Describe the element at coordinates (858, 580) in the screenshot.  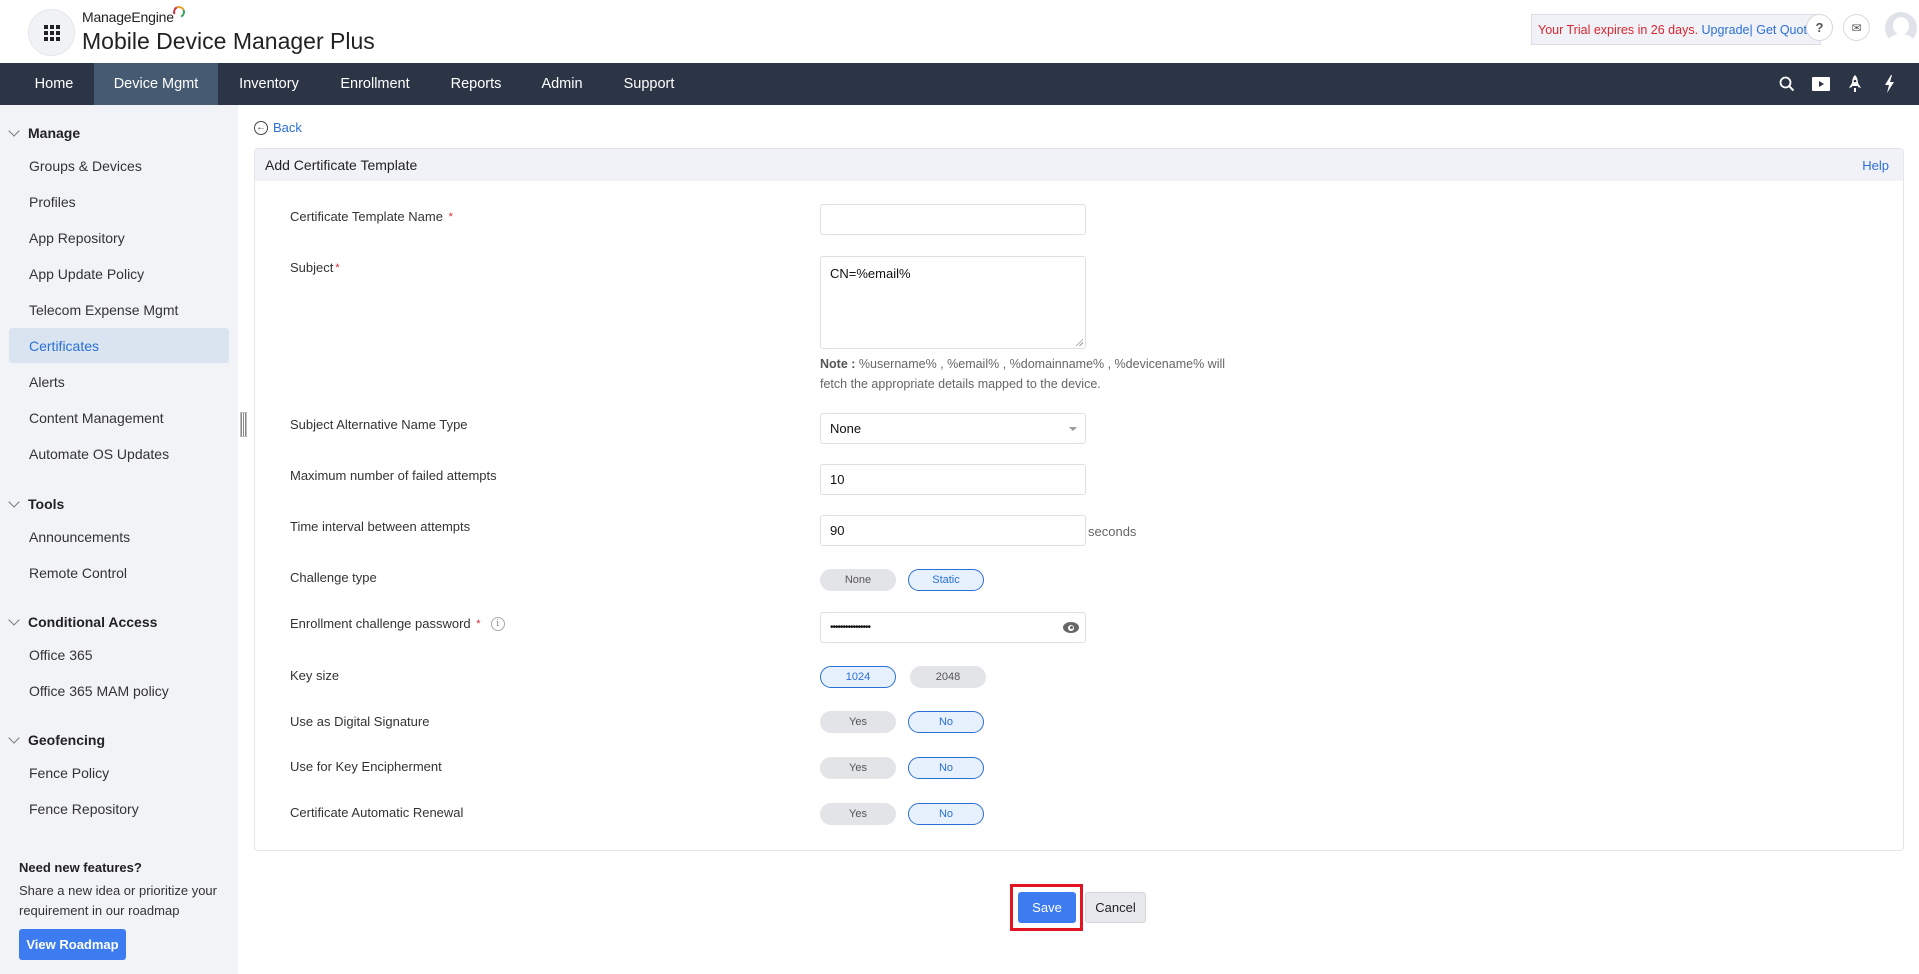
I see `challenge-none-toggle: None` at that location.